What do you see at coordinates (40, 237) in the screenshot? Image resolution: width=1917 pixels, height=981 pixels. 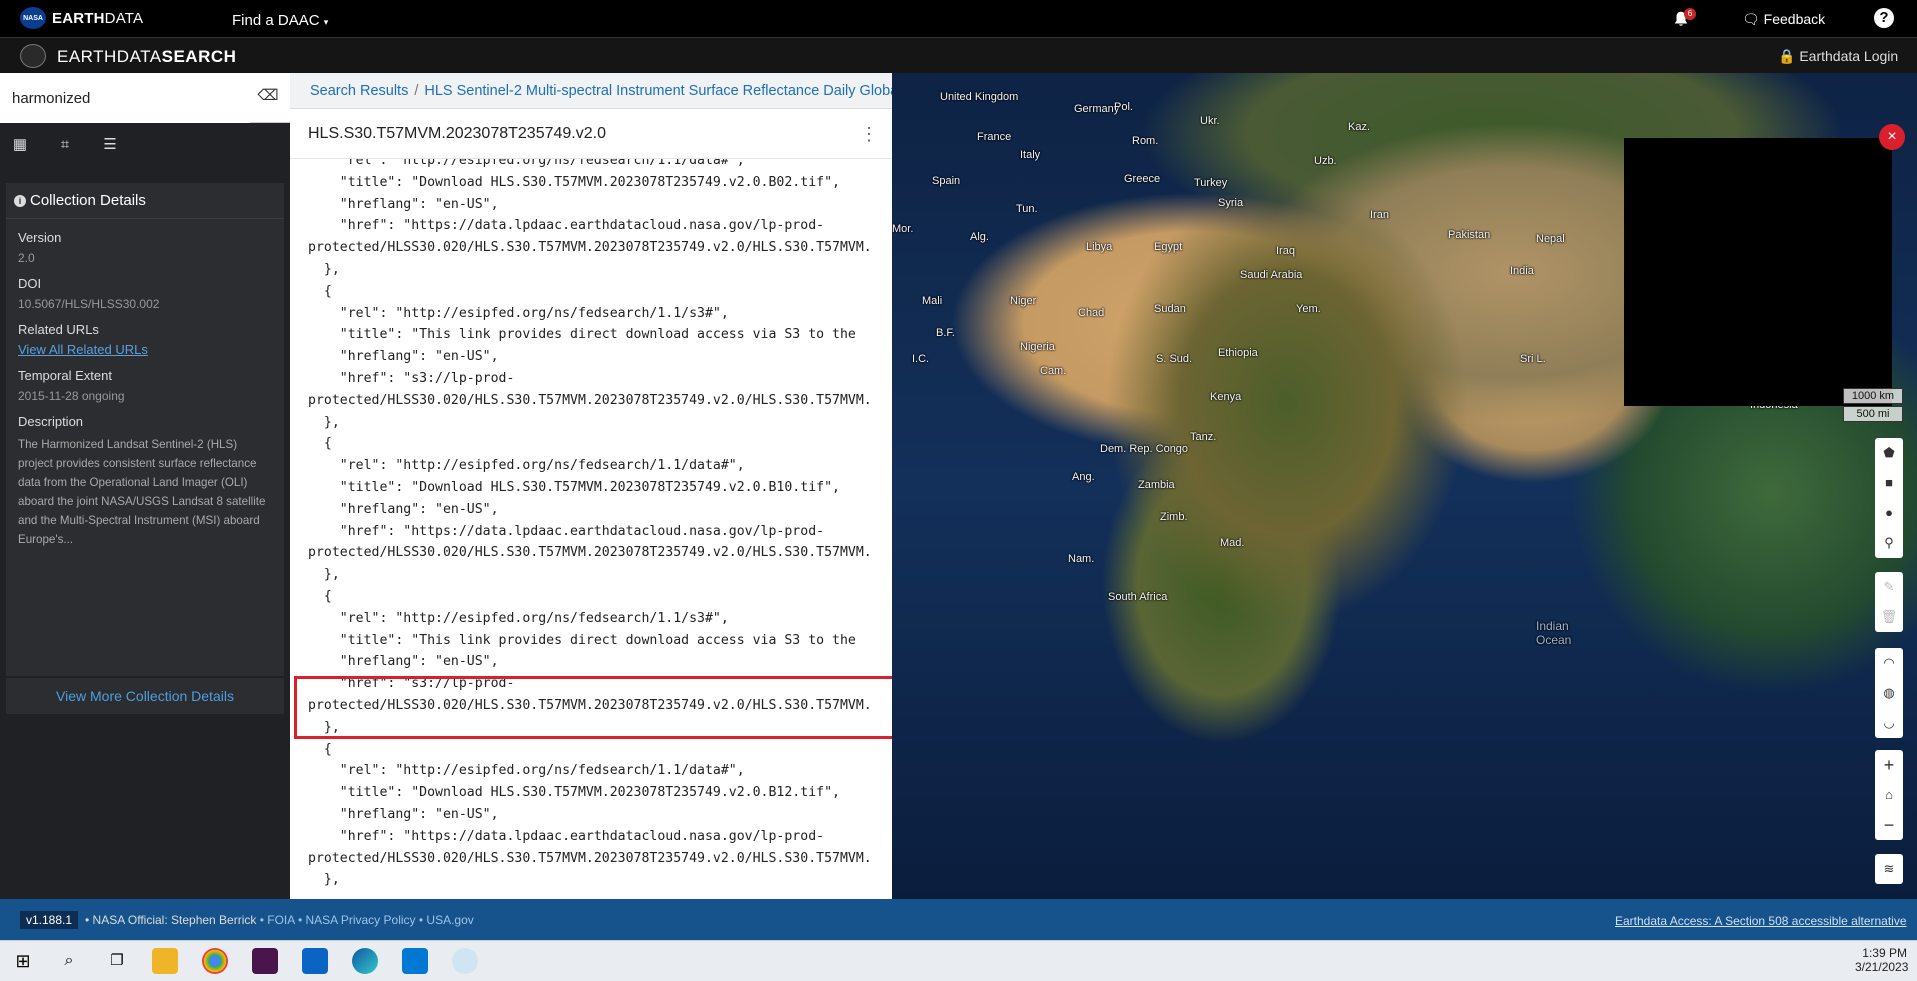 I see `version-label: Version` at bounding box center [40, 237].